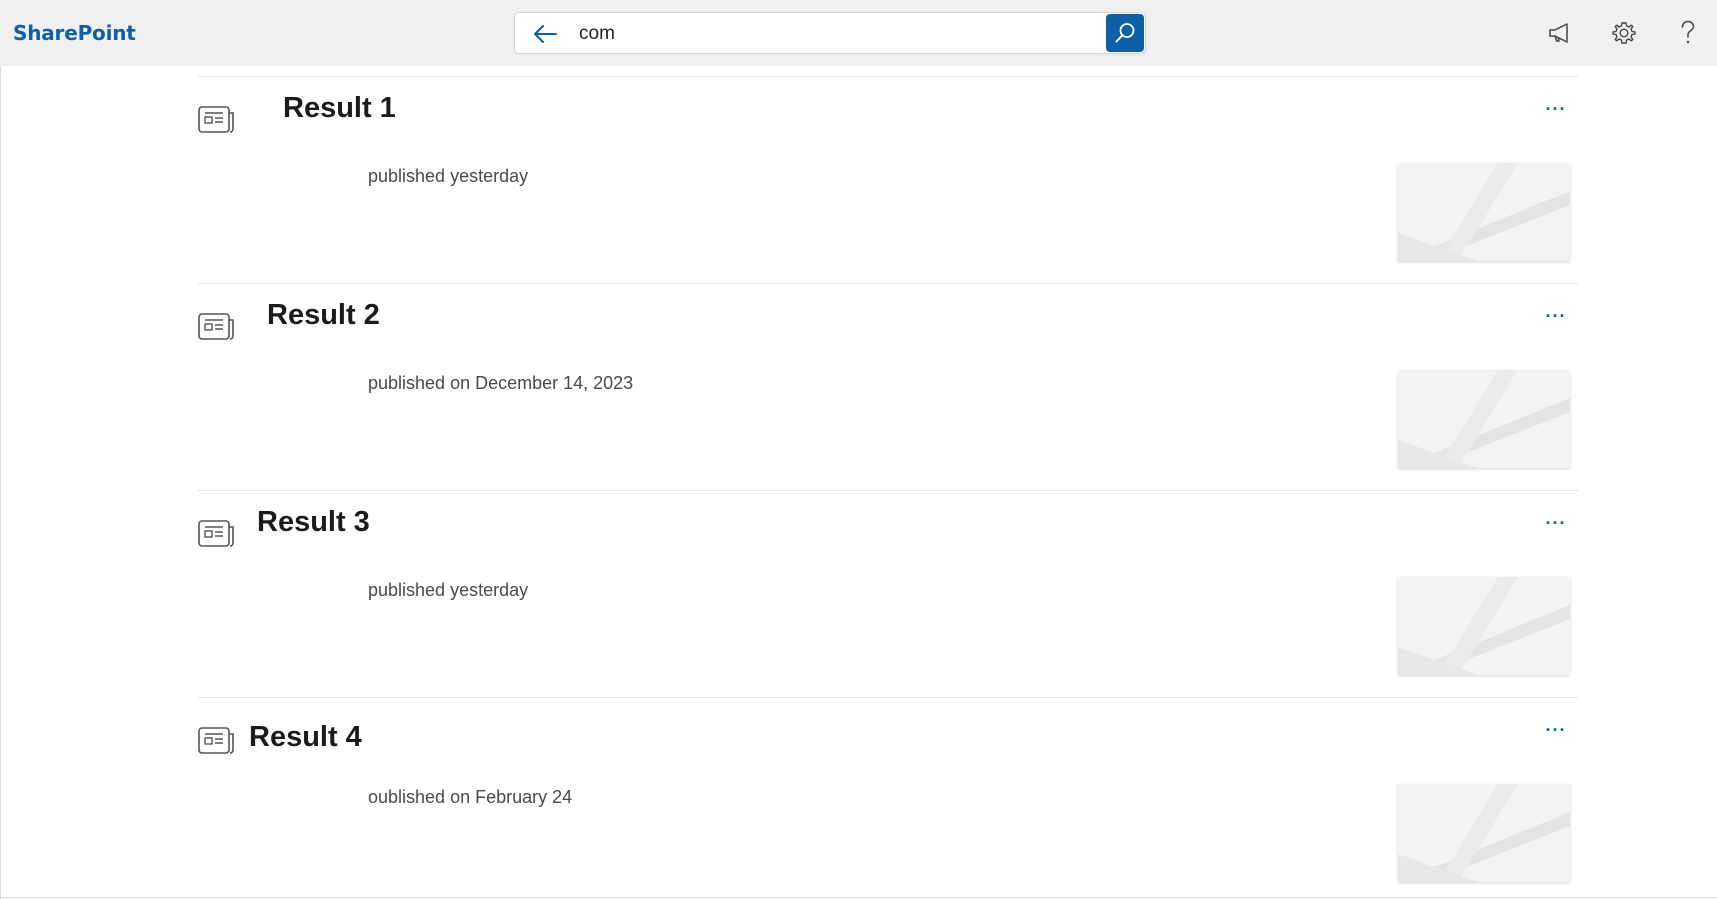  Describe the element at coordinates (74, 33) in the screenshot. I see `brand-logo: SharePoint` at that location.